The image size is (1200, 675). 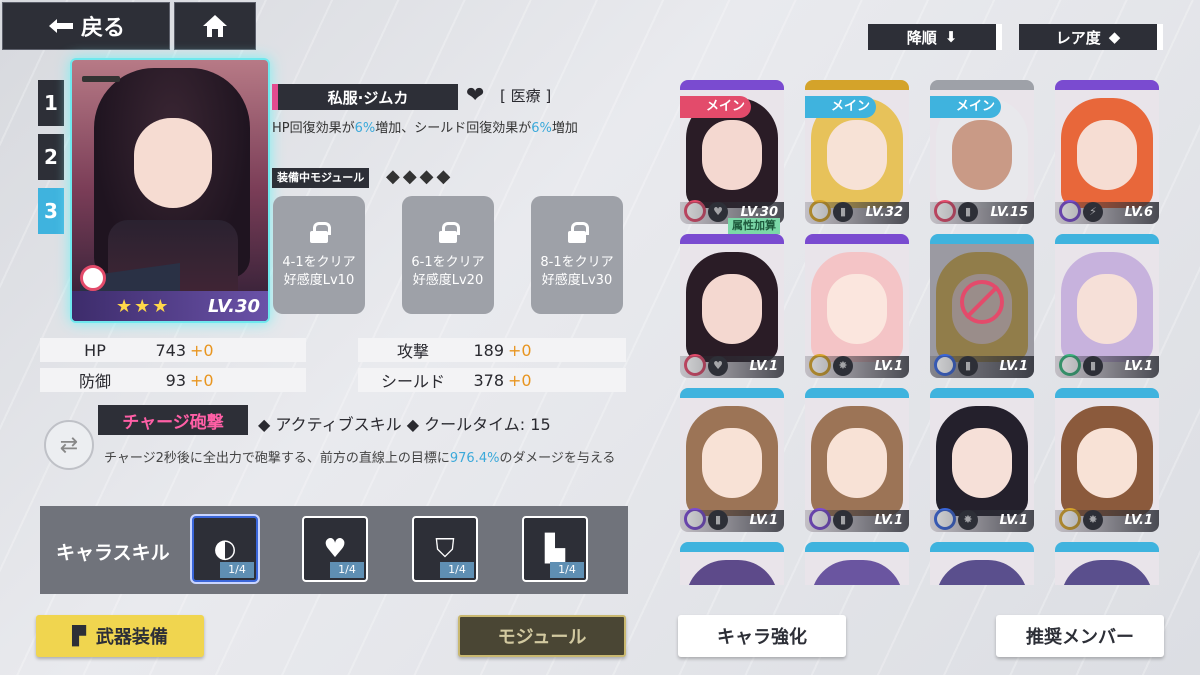 I want to click on chara-skill-slot-1: ◐ 1/4, so click(x=225, y=549).